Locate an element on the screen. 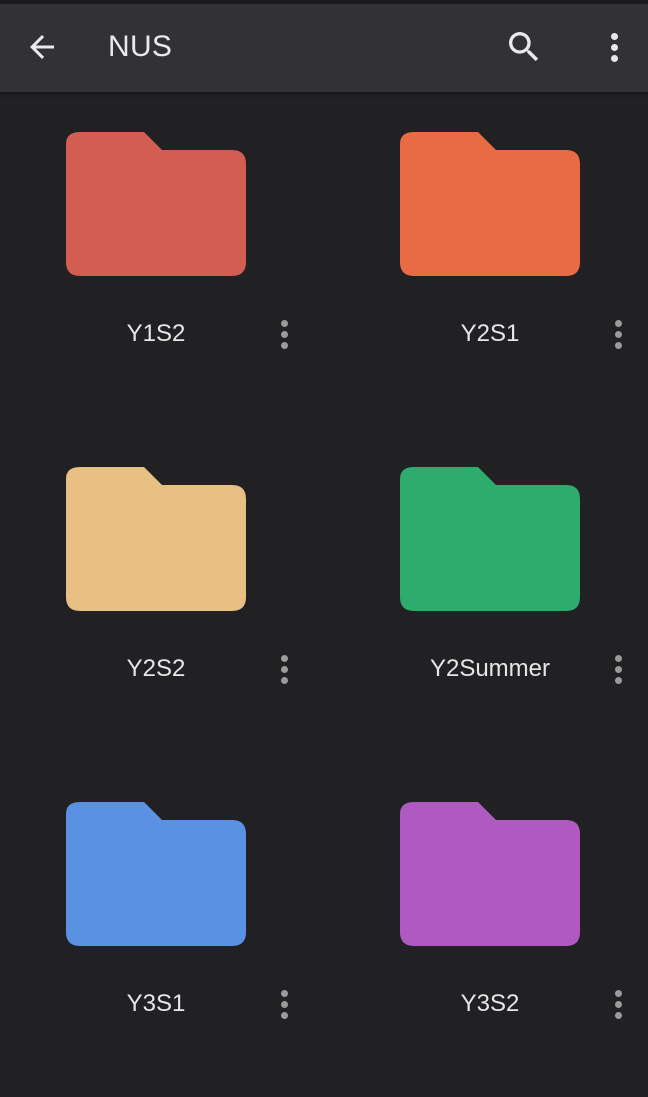  folder-item-y2s1: Y2S1 is located at coordinates (491, 259).